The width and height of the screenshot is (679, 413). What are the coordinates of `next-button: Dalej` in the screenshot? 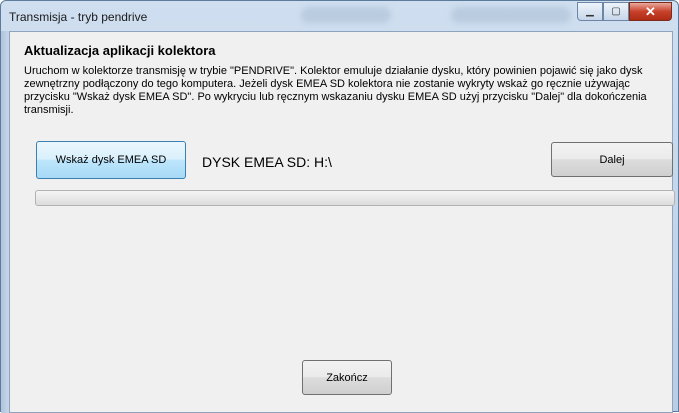 It's located at (612, 159).